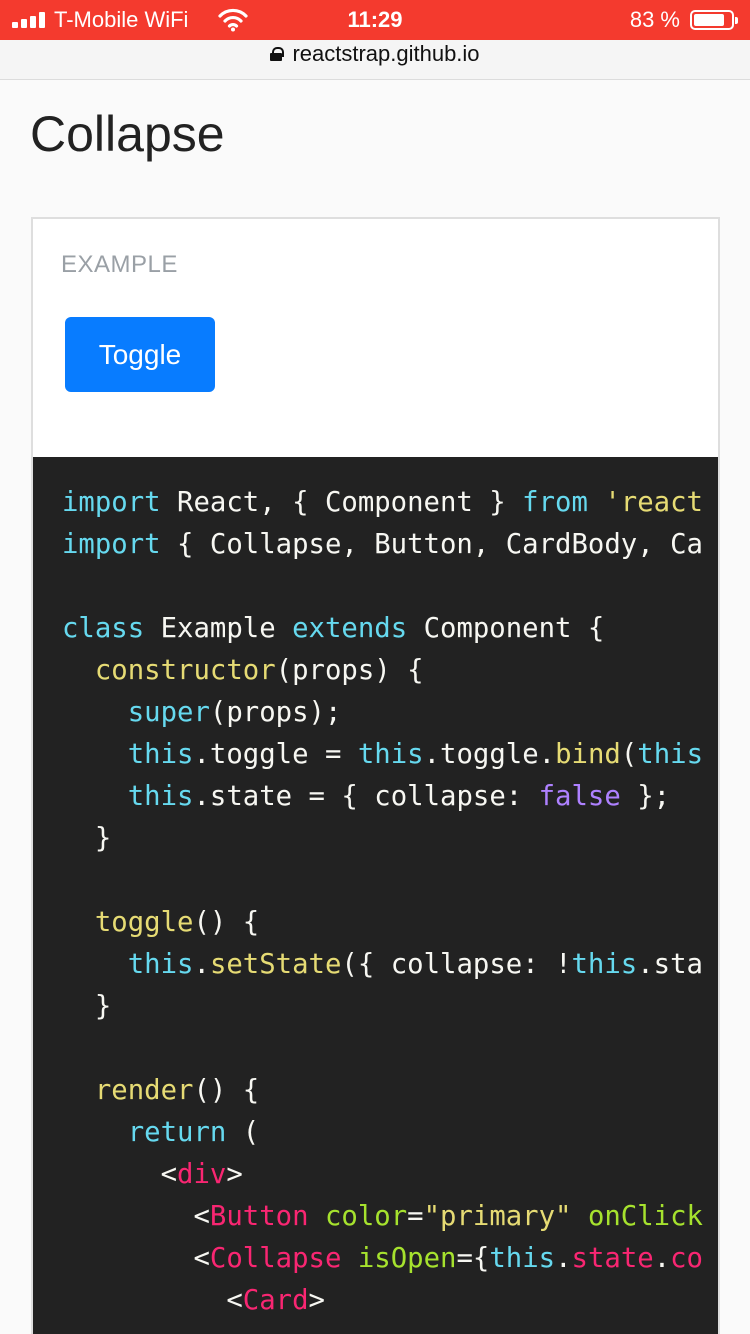  Describe the element at coordinates (366, 796) in the screenshot. I see `code-token: .state = { collapse:` at that location.